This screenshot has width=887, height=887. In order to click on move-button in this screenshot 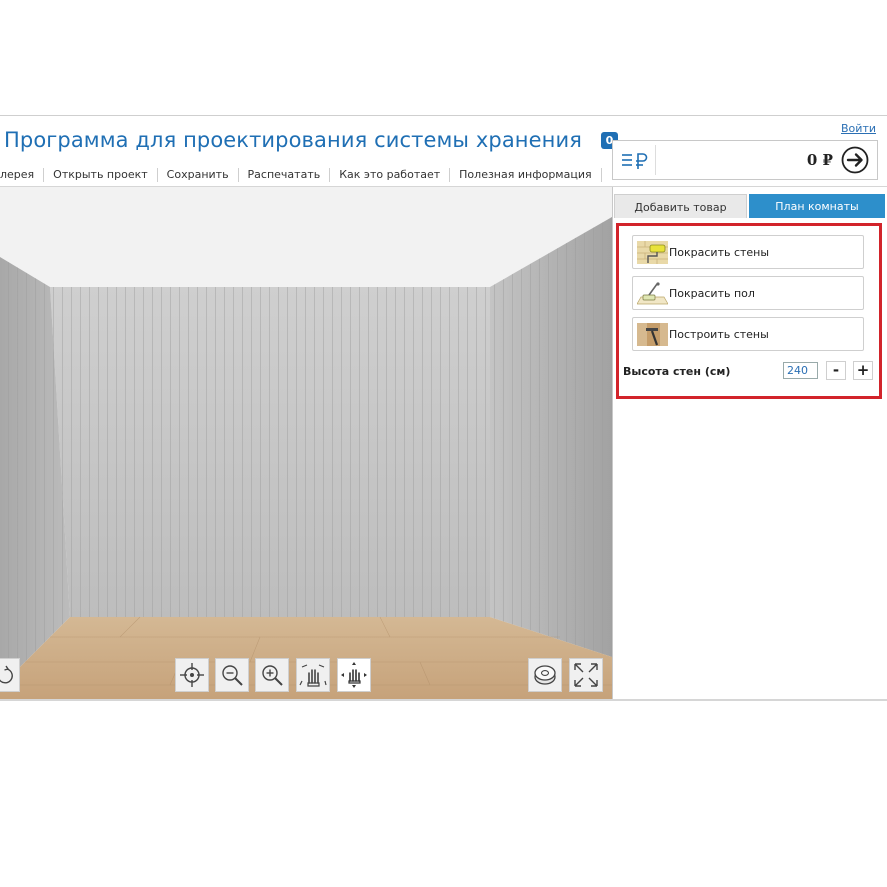, I will do `click(354, 675)`.